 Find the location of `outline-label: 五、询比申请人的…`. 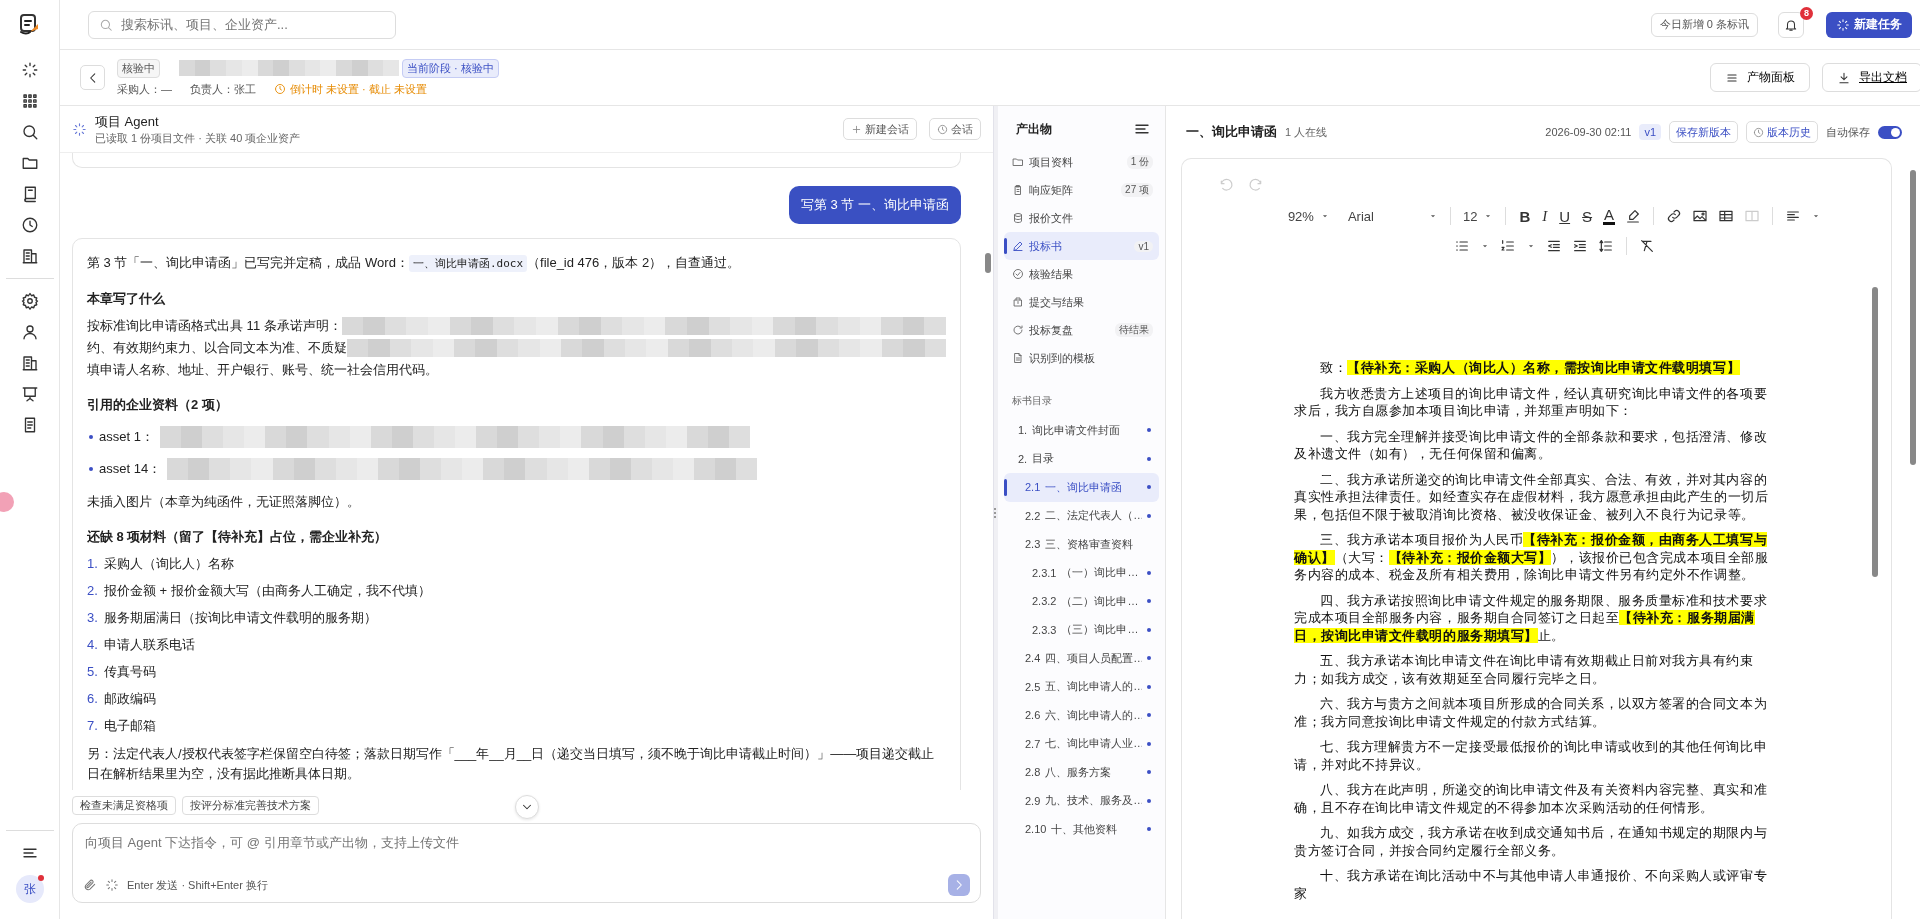

outline-label: 五、询比申请人的… is located at coordinates (1093, 687).